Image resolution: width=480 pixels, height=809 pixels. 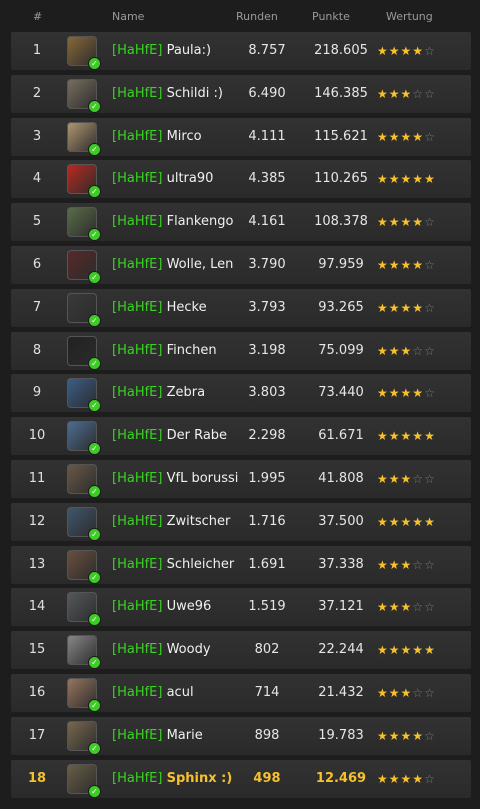 I want to click on rounds-cell: 1.995, so click(x=267, y=478).